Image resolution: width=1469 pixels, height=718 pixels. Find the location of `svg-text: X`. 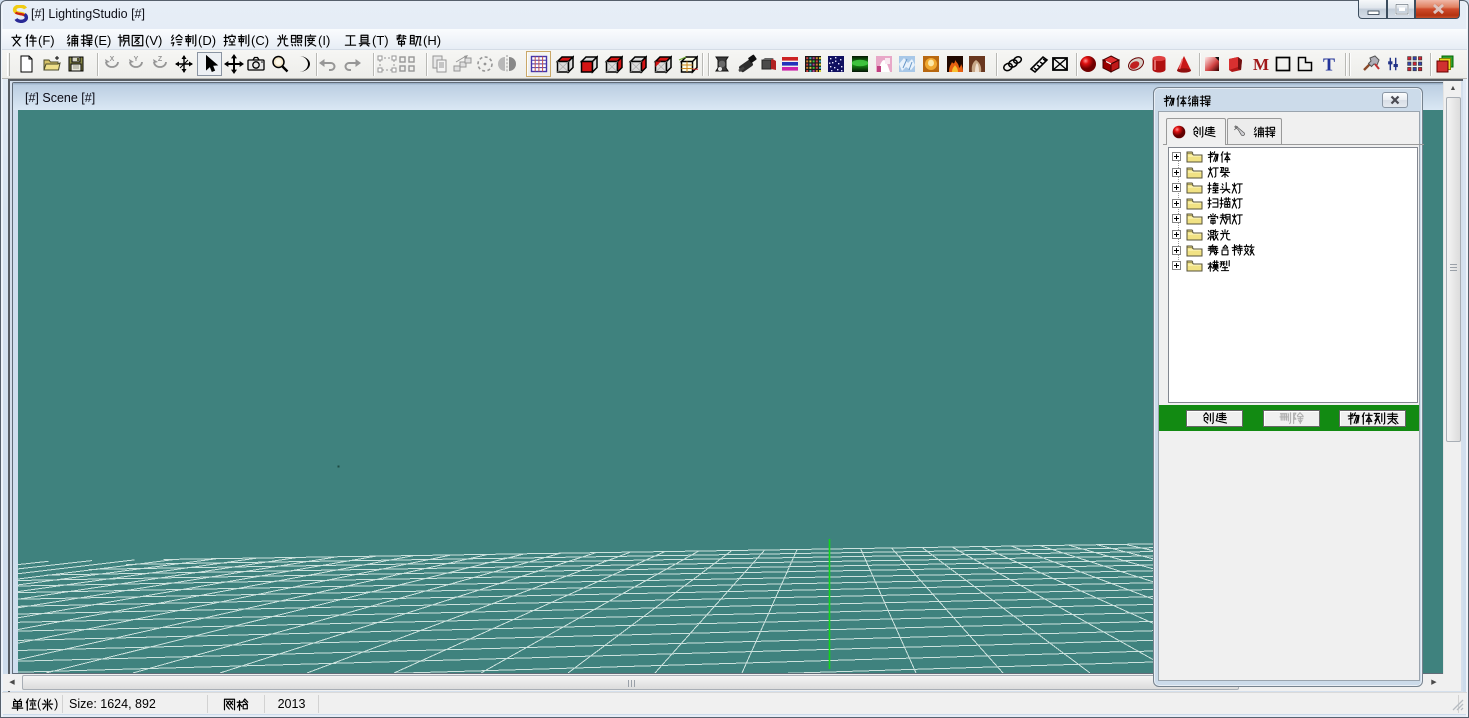

svg-text: X is located at coordinates (112, 59).